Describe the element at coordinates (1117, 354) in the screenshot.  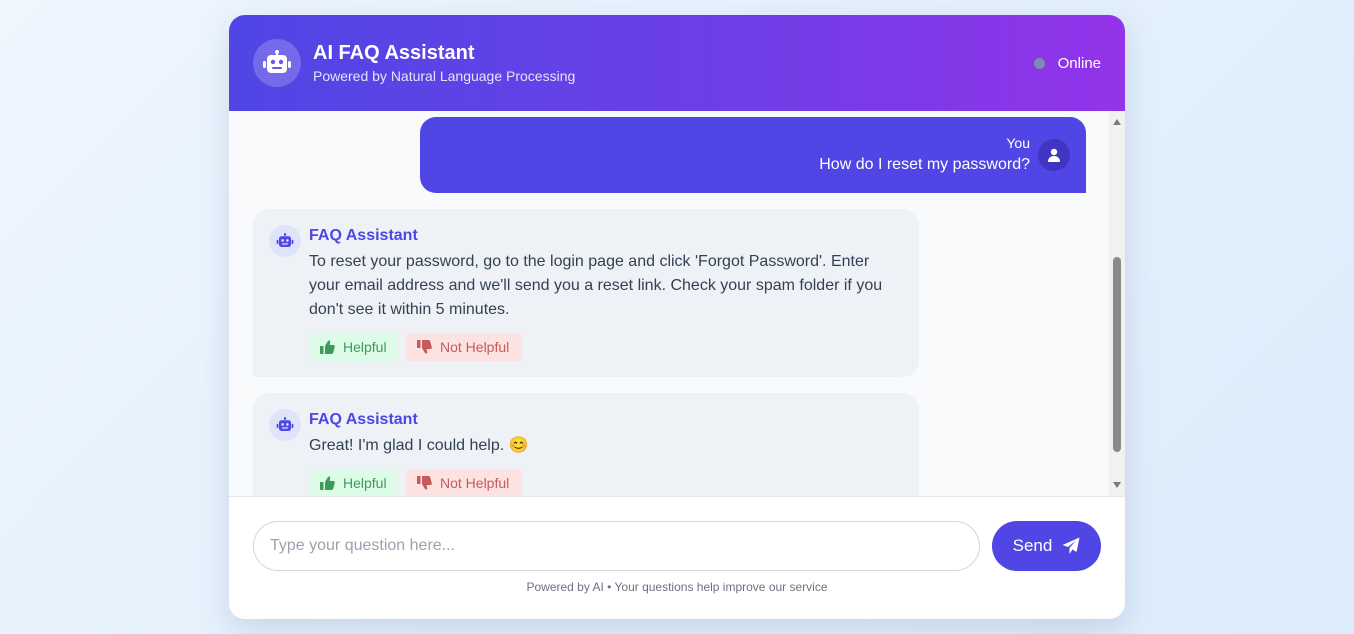
I see `scrollbar-thumb` at that location.